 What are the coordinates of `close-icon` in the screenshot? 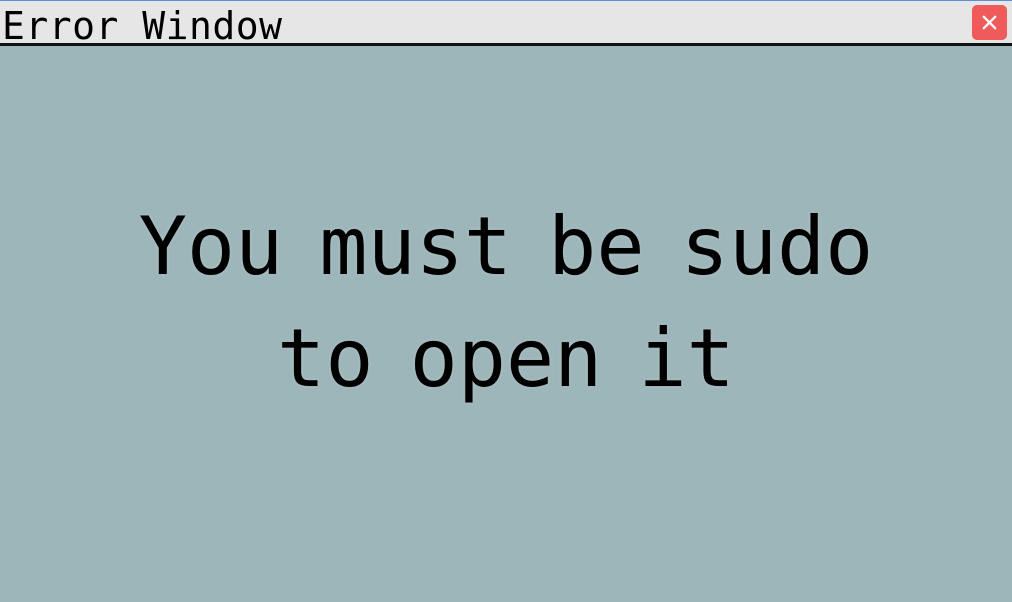 It's located at (989, 22).